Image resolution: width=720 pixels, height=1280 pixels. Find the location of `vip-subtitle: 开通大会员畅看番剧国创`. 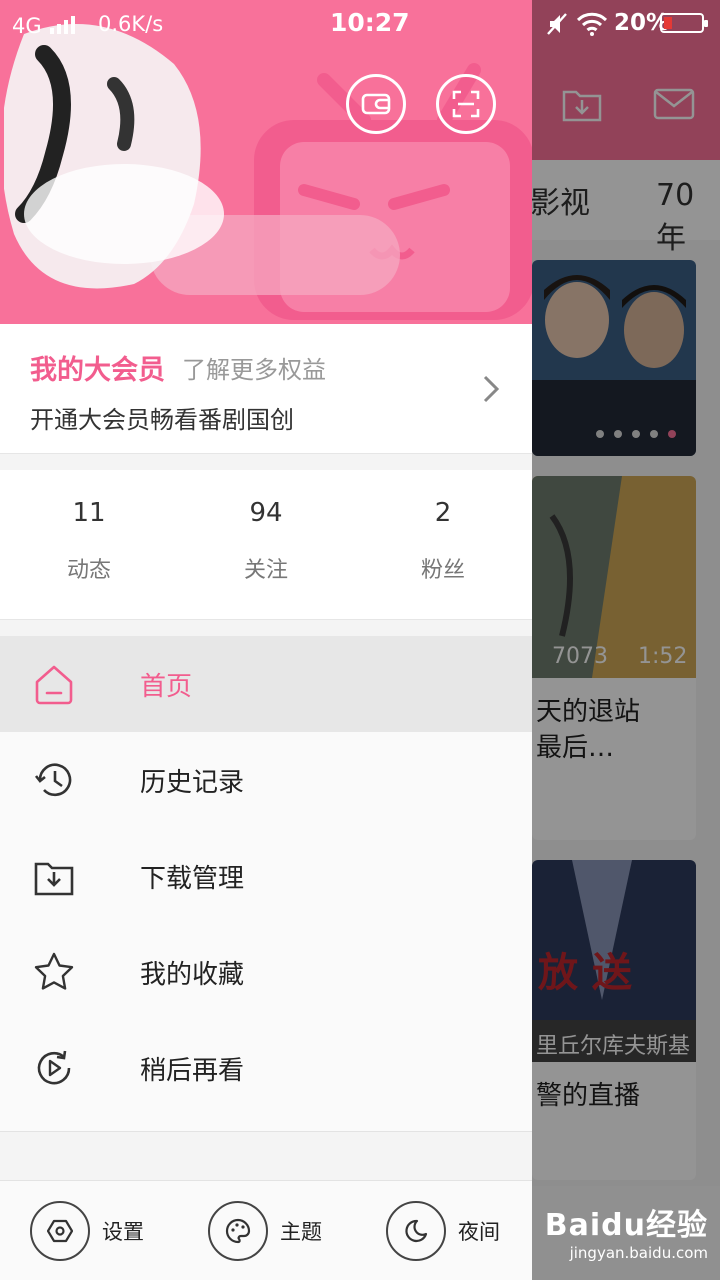

vip-subtitle: 开通大会员畅看番剧国创 is located at coordinates (162, 420).